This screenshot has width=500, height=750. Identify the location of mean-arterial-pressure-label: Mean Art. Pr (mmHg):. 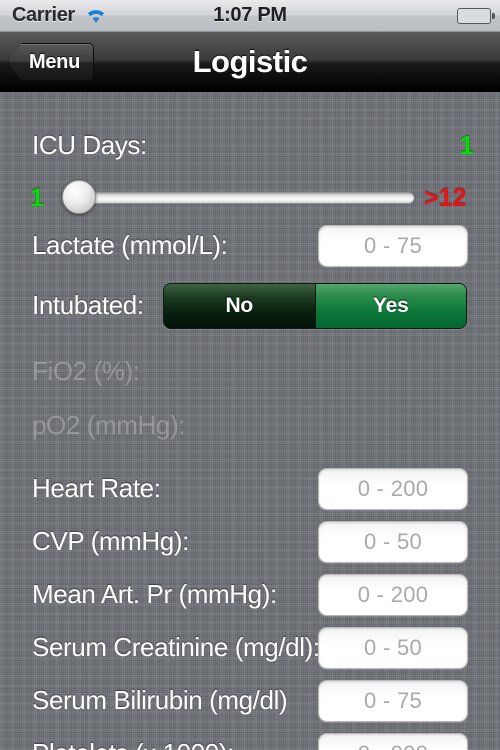
(154, 594).